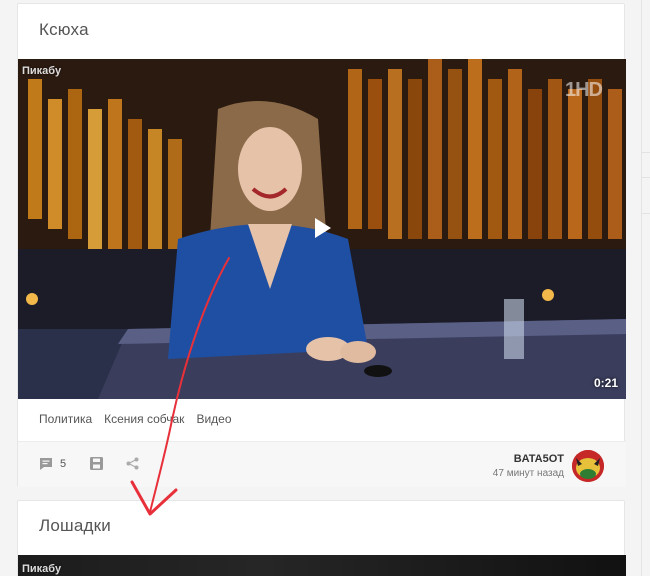 The image size is (650, 576). What do you see at coordinates (46, 464) in the screenshot?
I see `comment-icon` at bounding box center [46, 464].